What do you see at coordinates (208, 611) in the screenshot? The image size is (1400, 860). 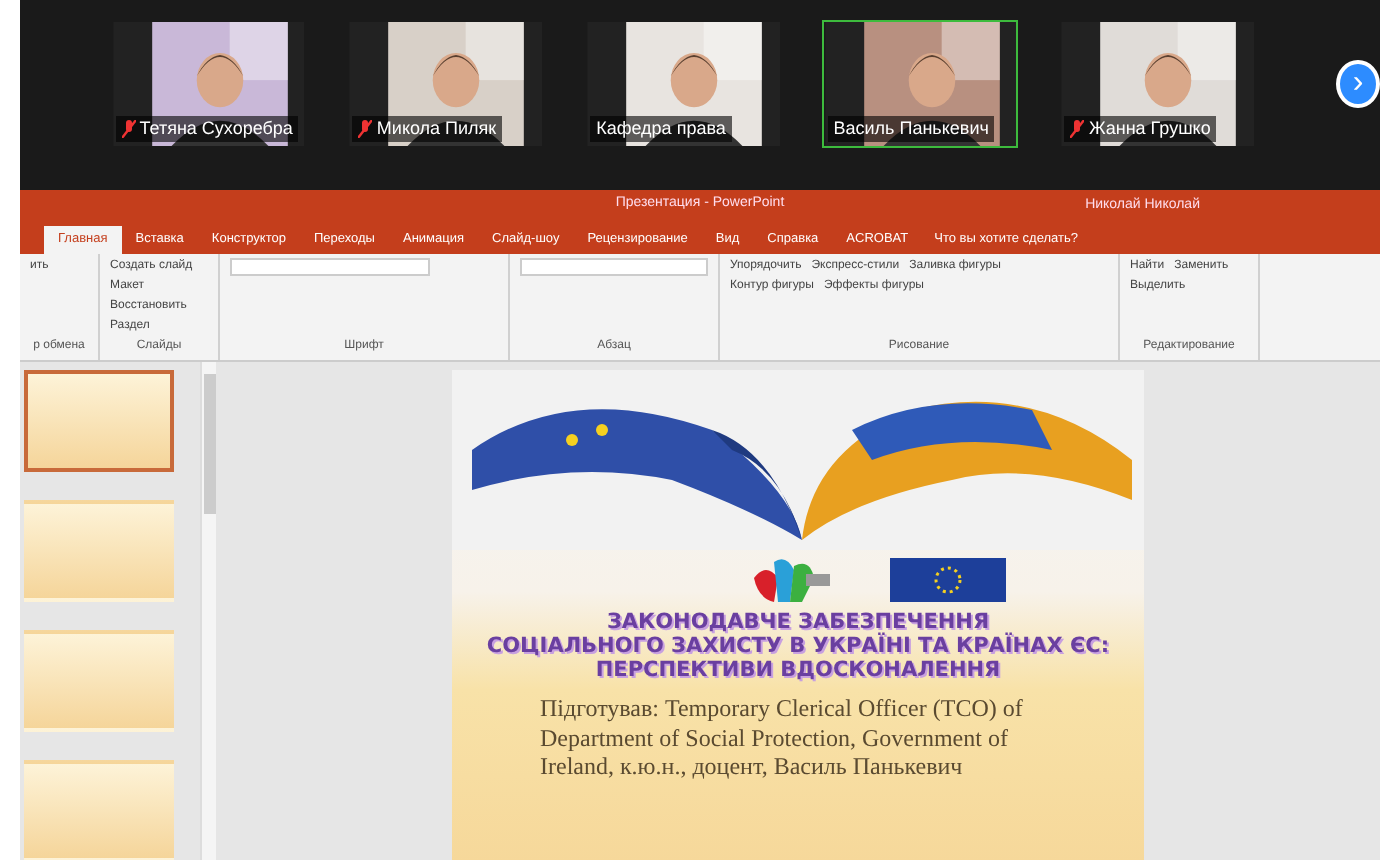 I see `scrollbar` at bounding box center [208, 611].